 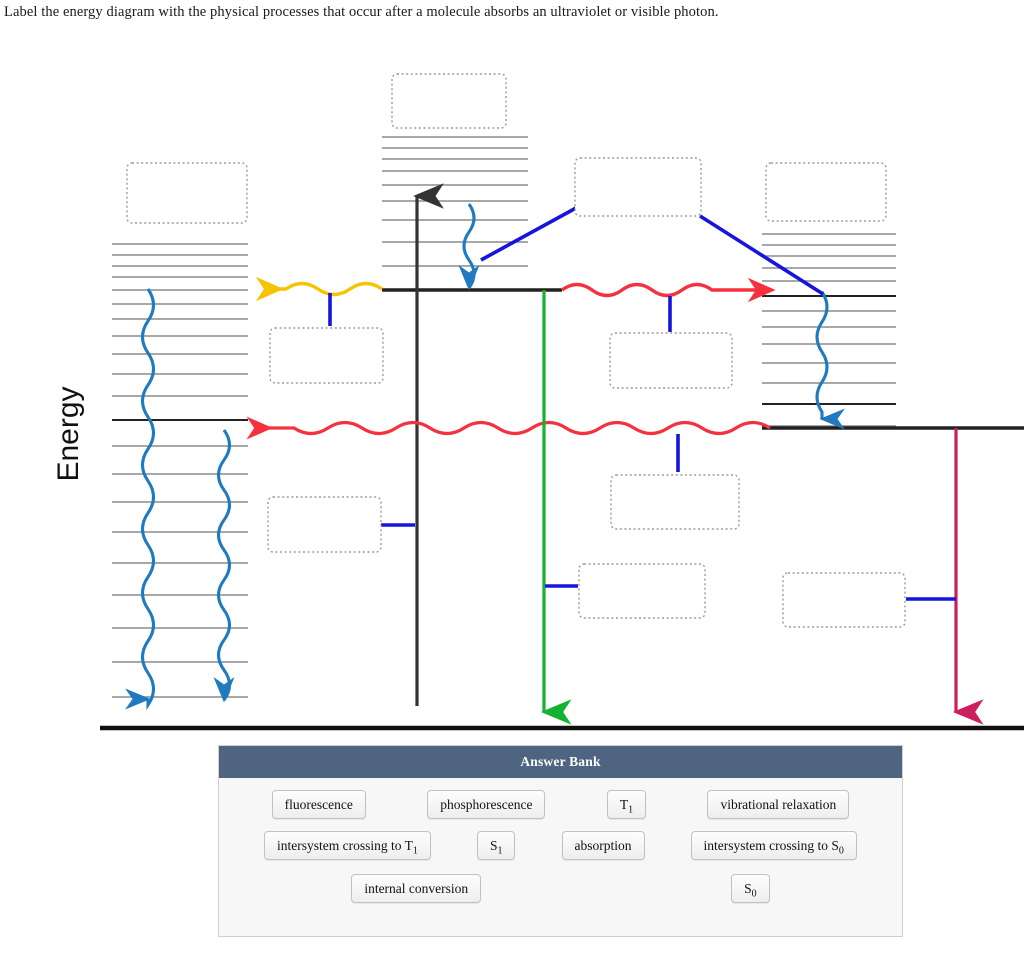 I want to click on dropzone-t1-state, so click(x=826, y=192).